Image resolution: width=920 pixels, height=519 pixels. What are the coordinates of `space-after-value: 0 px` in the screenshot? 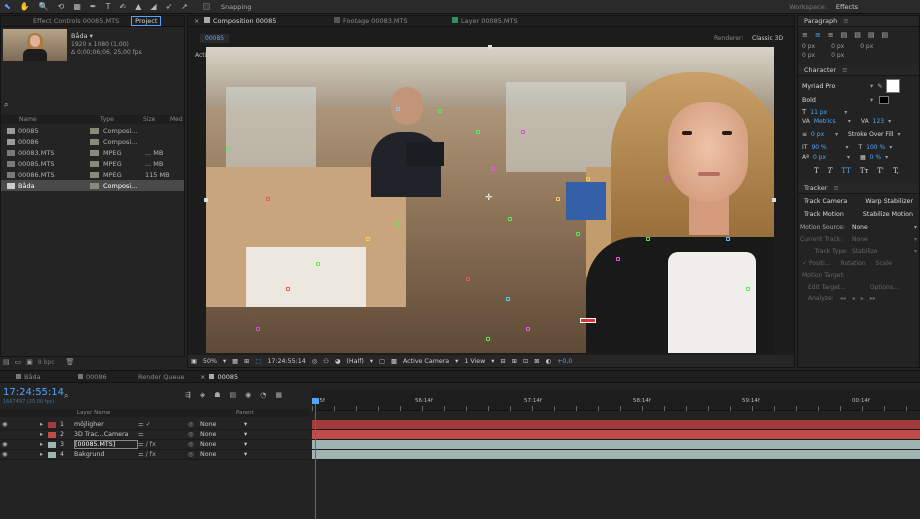 It's located at (837, 55).